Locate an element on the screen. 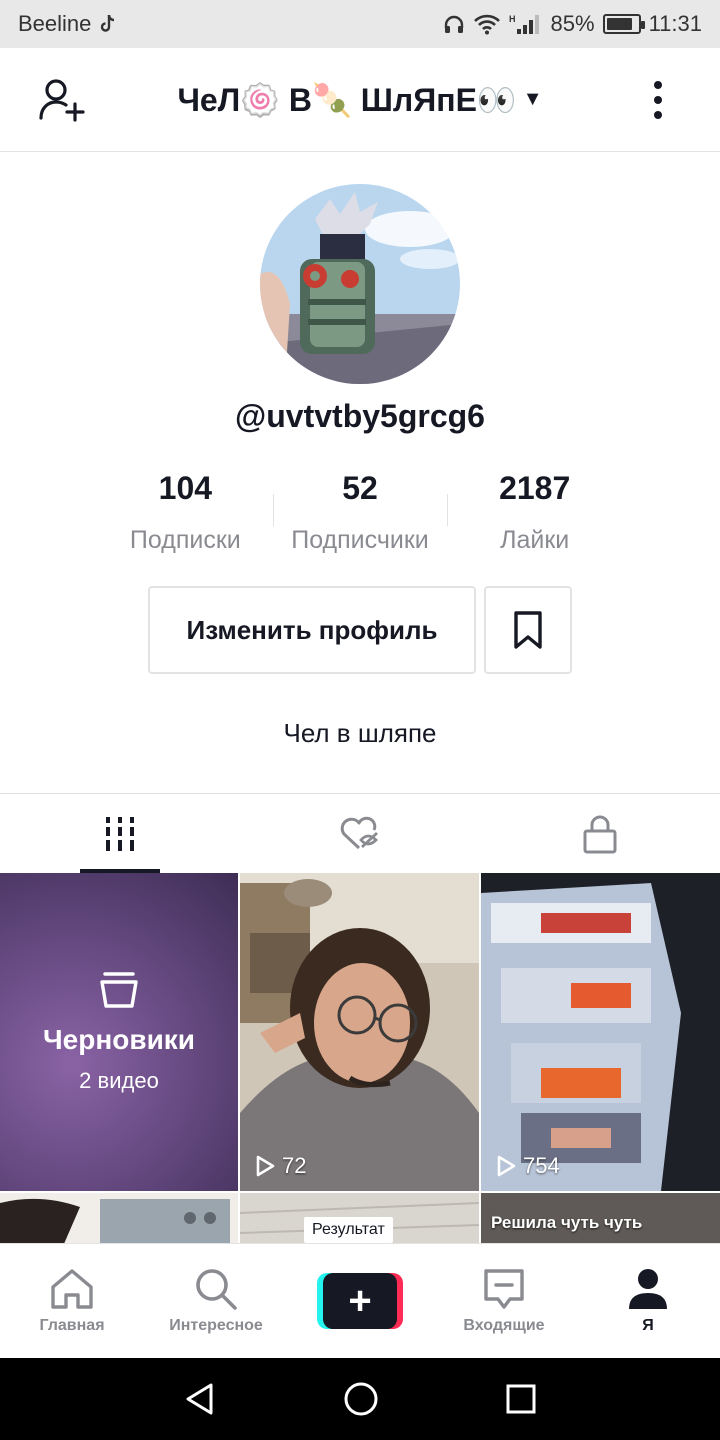 This screenshot has width=720, height=1440. inbox-icon is located at coordinates (504, 1289).